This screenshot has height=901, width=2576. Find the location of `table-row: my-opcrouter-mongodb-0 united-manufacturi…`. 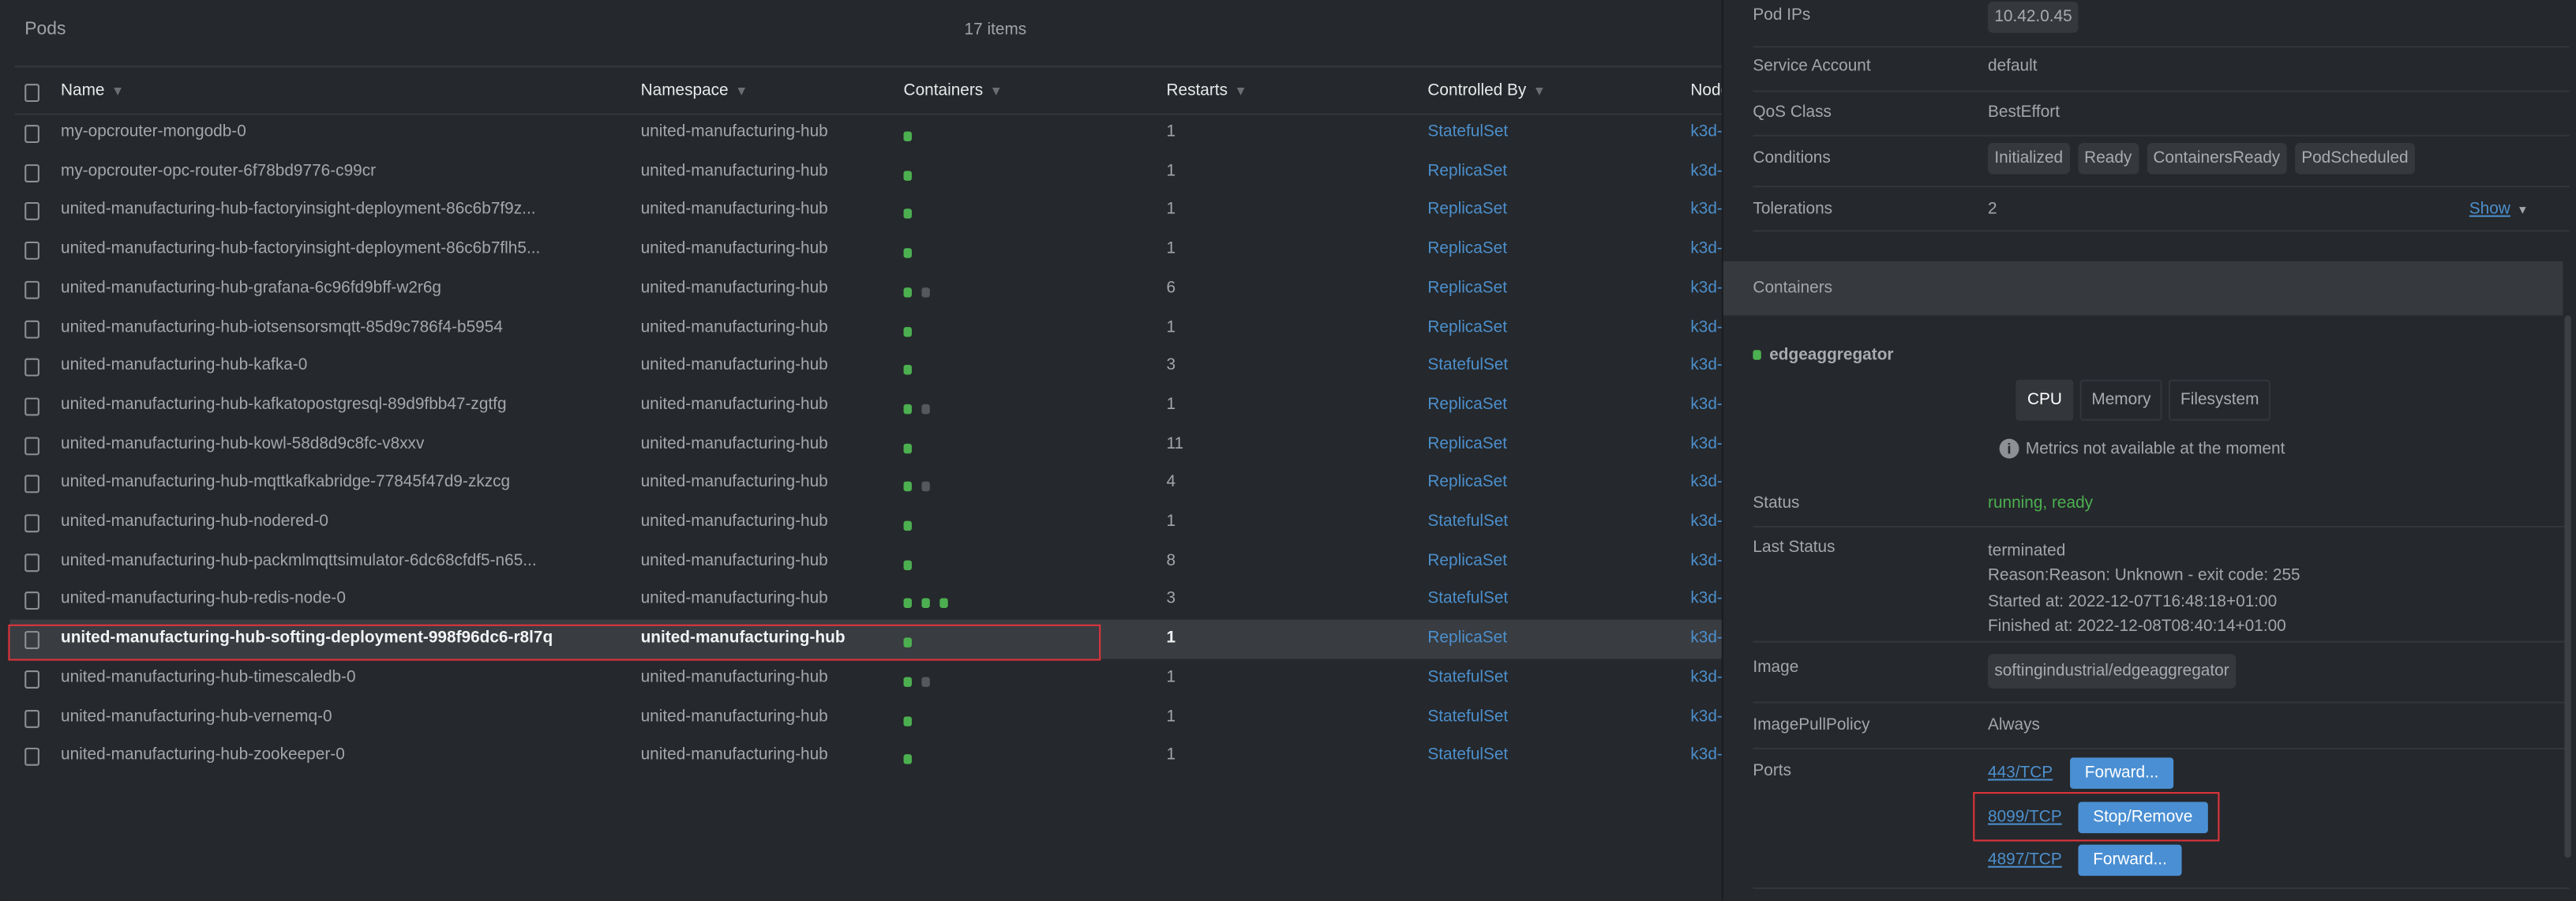

table-row: my-opcrouter-mongodb-0 united-manufacturi… is located at coordinates (865, 133).